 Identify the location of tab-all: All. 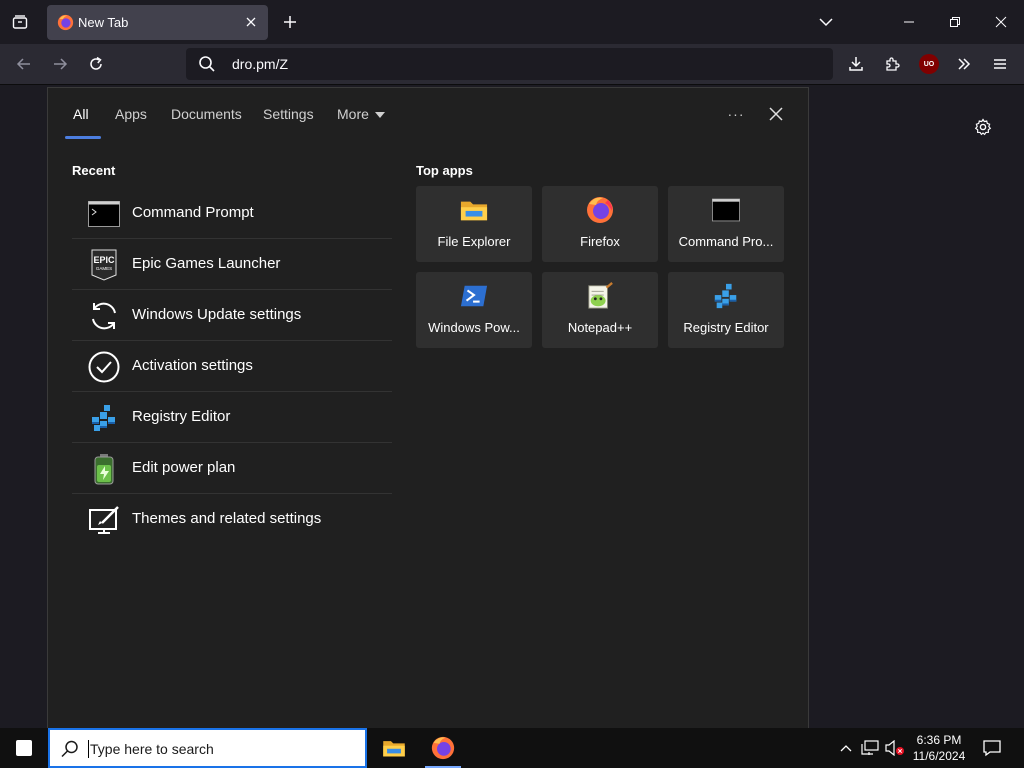
(81, 114).